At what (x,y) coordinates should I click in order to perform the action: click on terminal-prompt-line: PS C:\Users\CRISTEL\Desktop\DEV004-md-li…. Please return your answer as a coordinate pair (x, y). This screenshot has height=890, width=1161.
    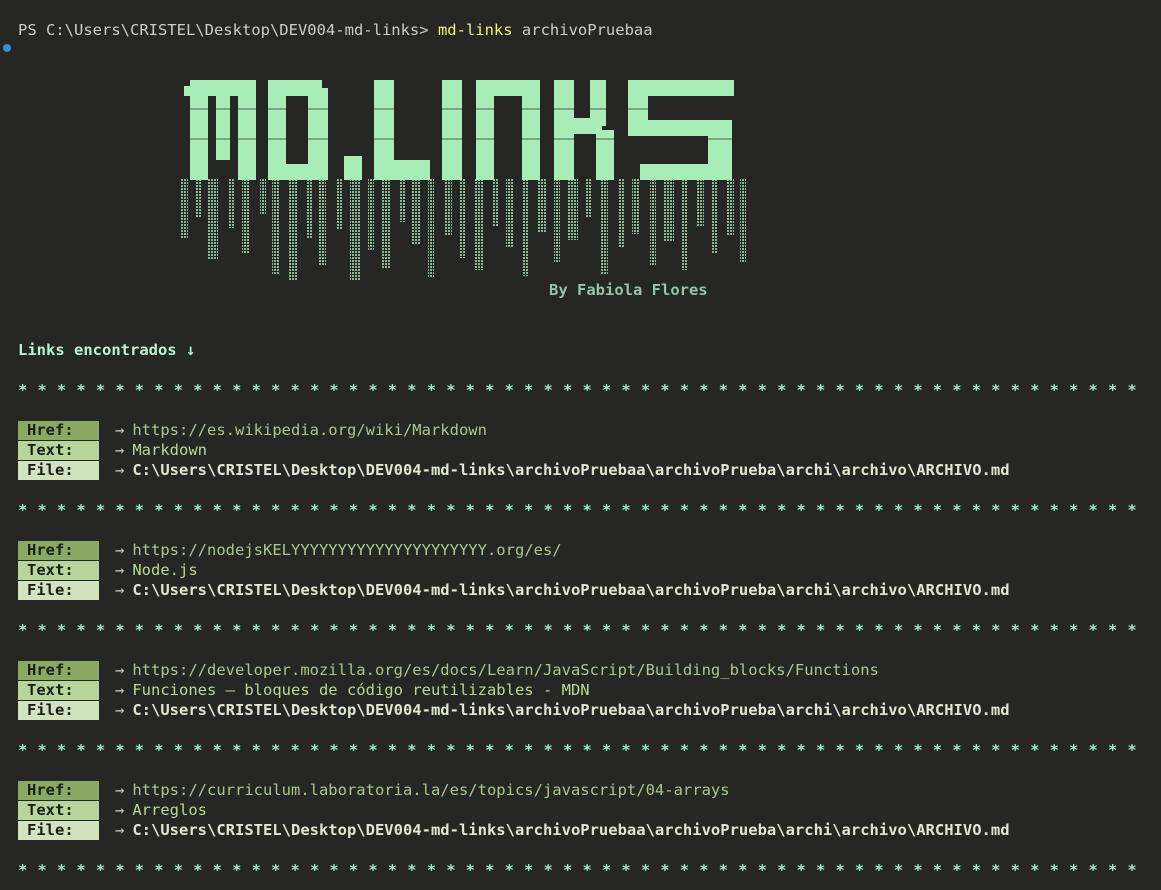
    Looking at the image, I should click on (335, 30).